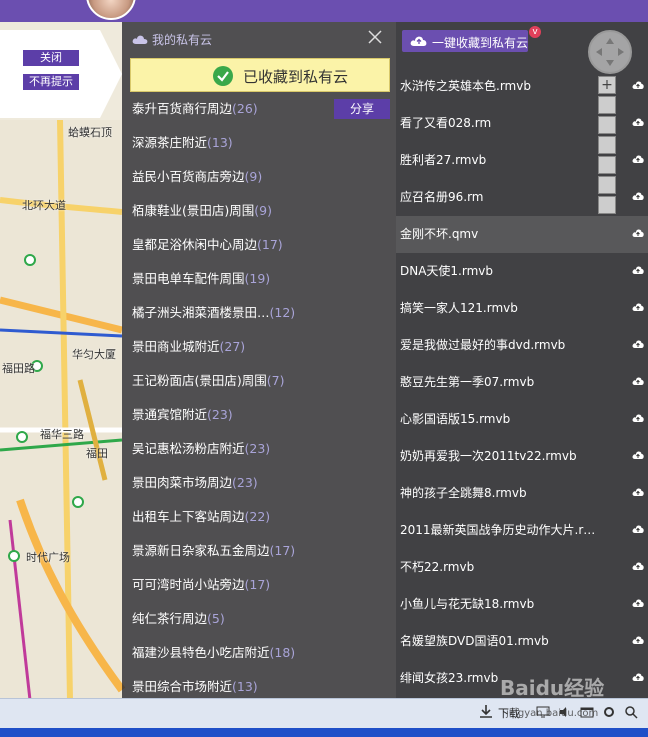 The image size is (648, 737). Describe the element at coordinates (188, 448) in the screenshot. I see `place-name: 吴记惠松汤粉店附近` at that location.